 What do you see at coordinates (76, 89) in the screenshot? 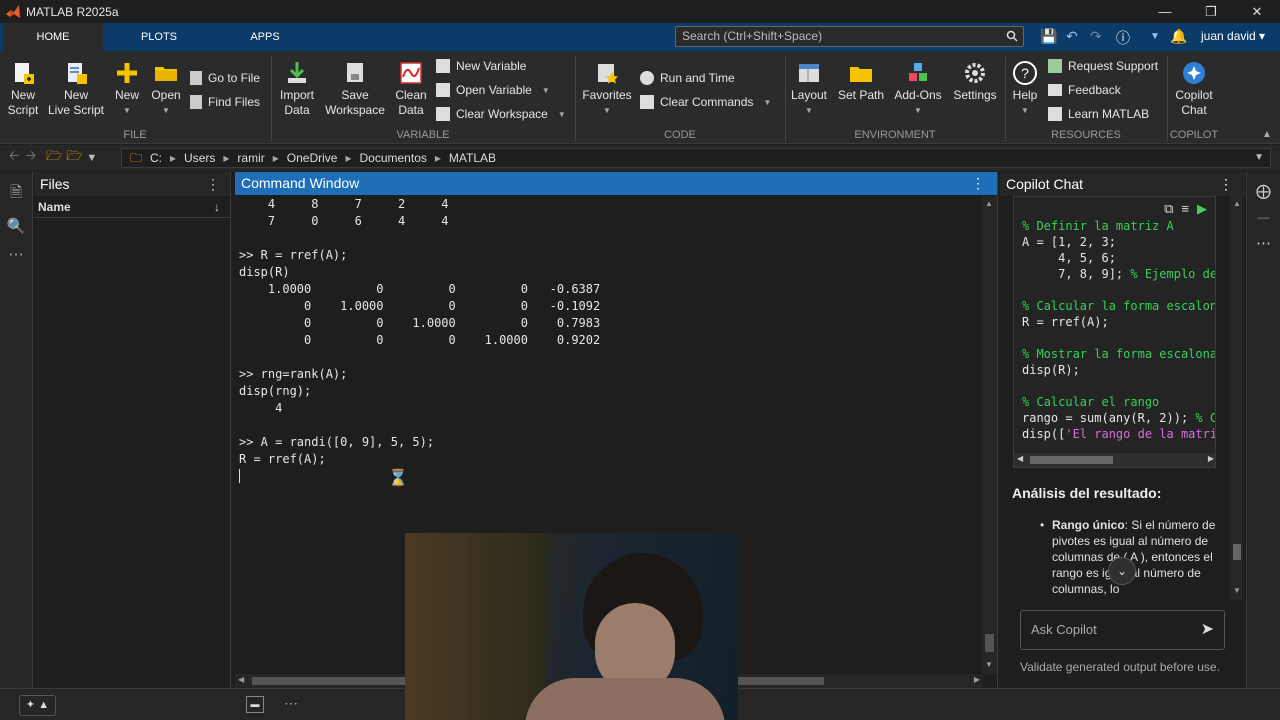
I see `new-live-script-button: New Live Script` at bounding box center [76, 89].